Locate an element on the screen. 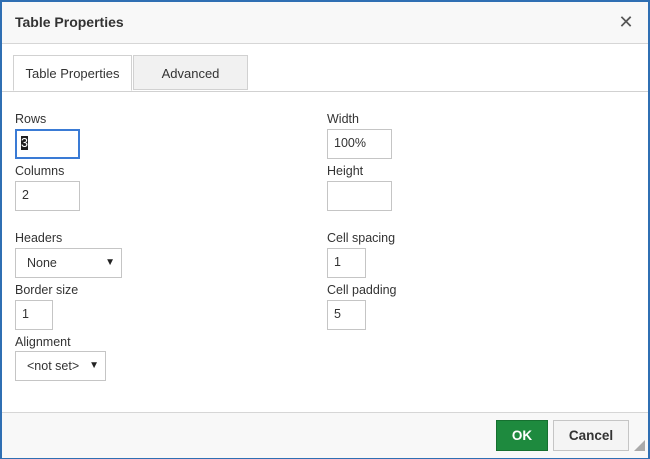  cell-padding-label: Cell padding is located at coordinates (362, 290).